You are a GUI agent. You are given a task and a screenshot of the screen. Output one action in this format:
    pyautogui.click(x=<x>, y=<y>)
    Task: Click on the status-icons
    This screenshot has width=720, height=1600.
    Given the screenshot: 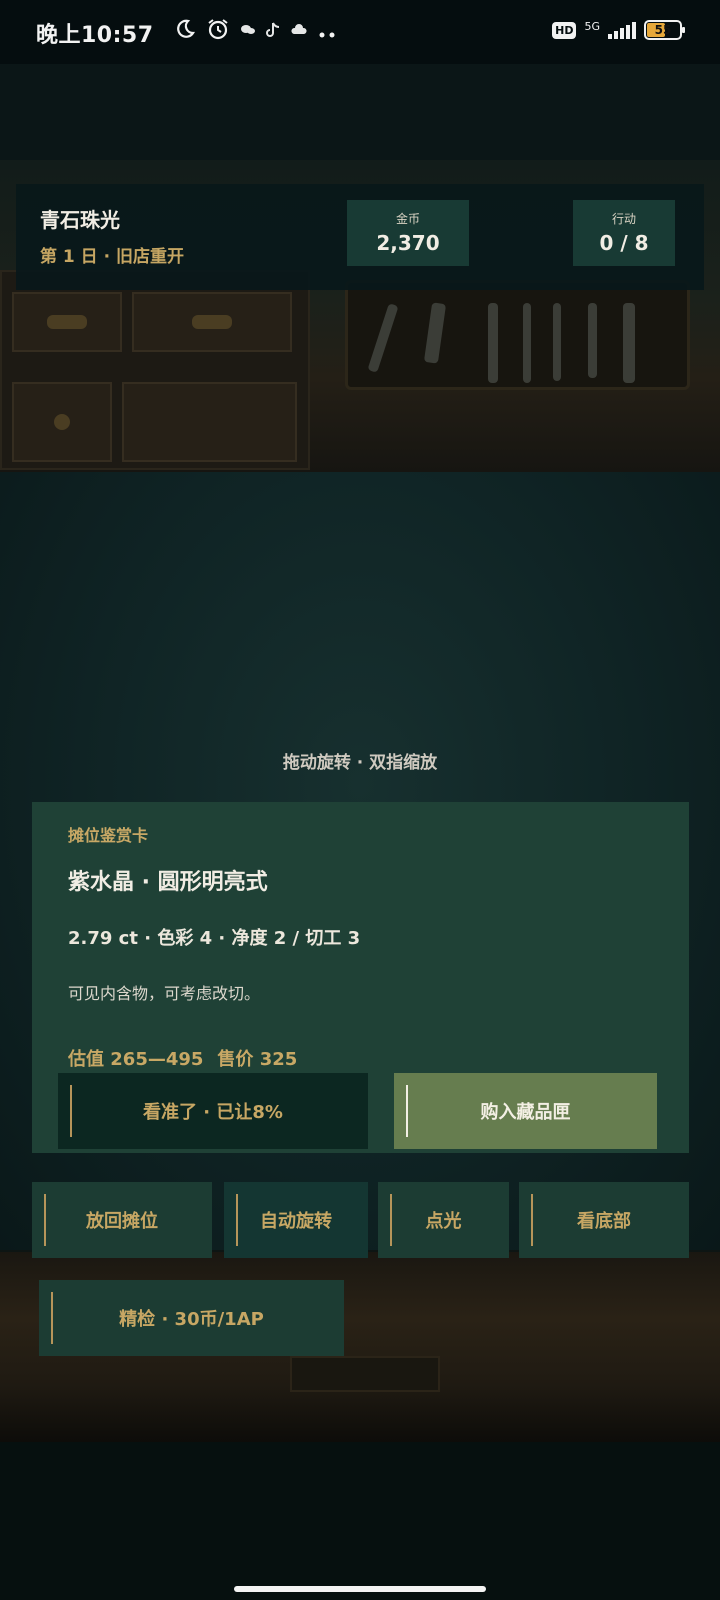 What is the action you would take?
    pyautogui.click(x=256, y=31)
    